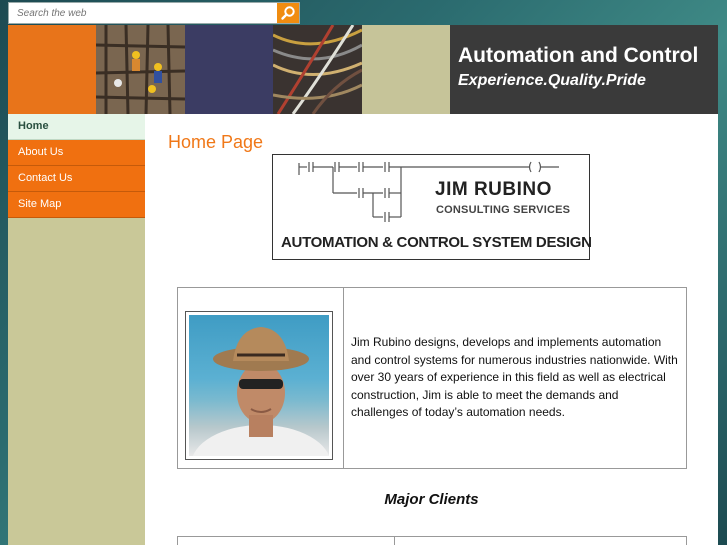  I want to click on nav-item-contact-us: Contact Us, so click(76, 179).